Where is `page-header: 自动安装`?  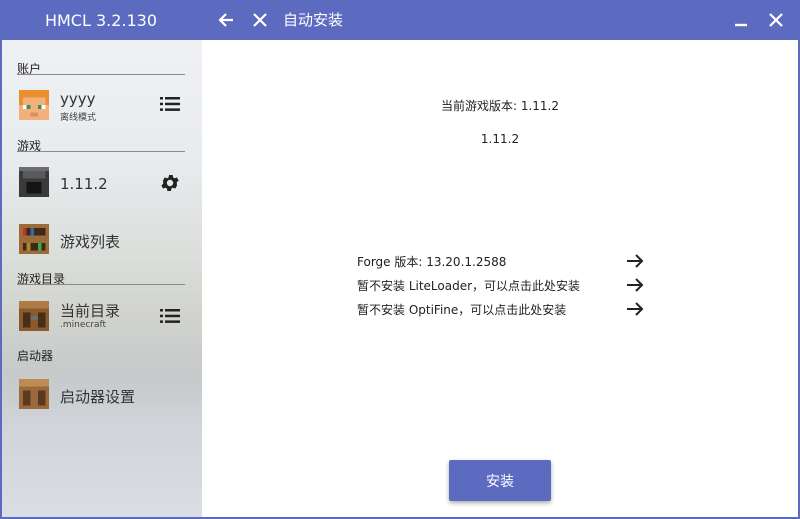 page-header: 自动安装 is located at coordinates (501, 20).